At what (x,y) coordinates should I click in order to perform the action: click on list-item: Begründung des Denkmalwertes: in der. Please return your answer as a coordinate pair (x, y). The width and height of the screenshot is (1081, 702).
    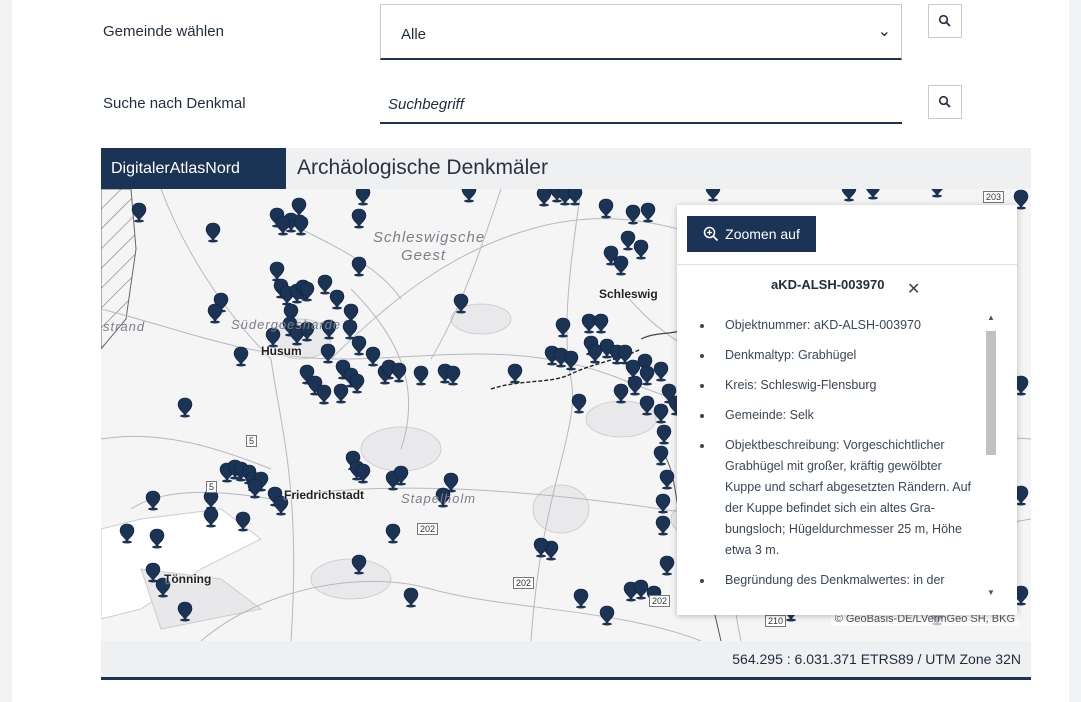
    Looking at the image, I should click on (832, 580).